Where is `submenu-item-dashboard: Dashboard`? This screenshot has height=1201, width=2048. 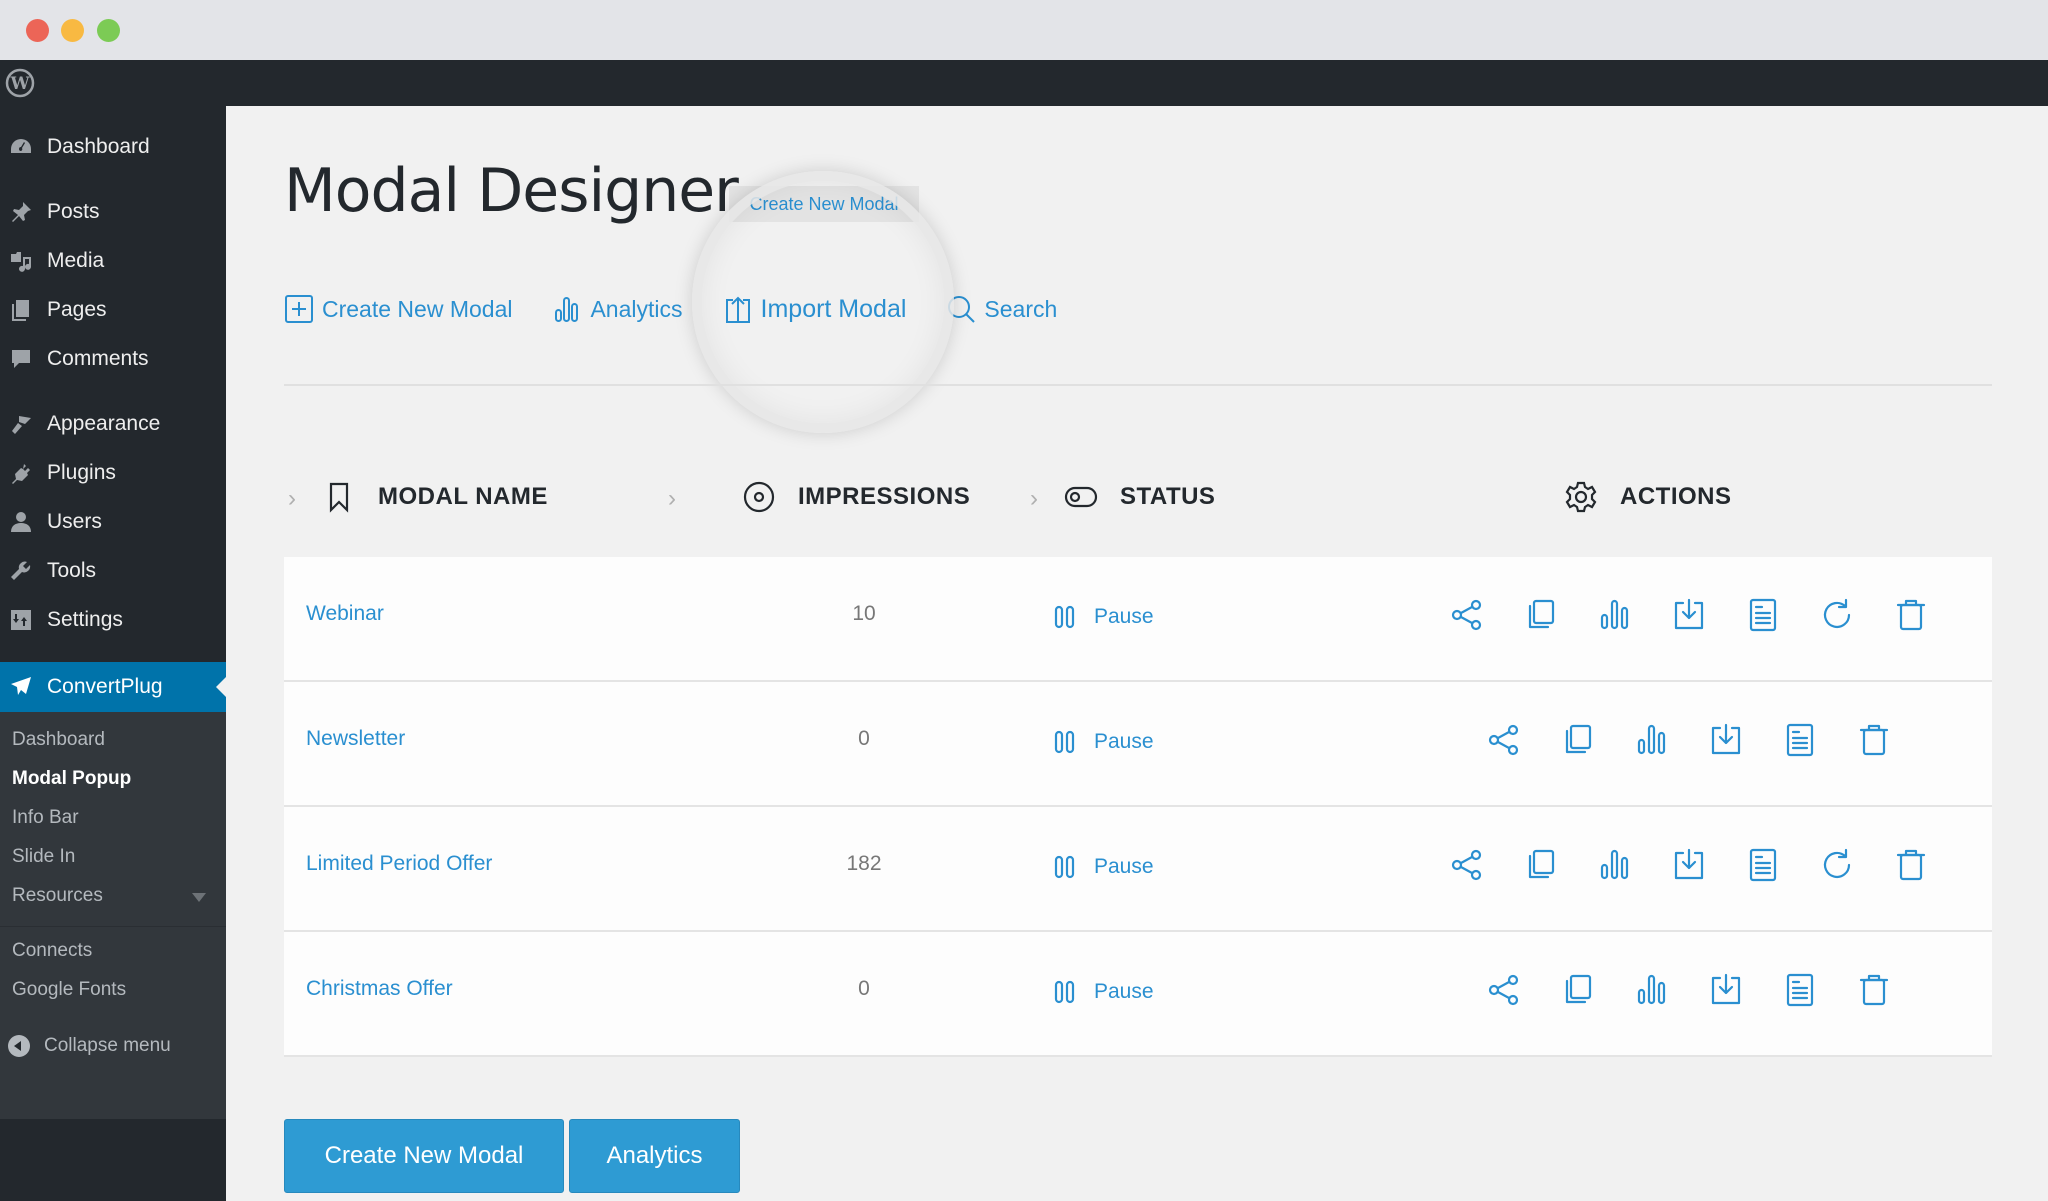 submenu-item-dashboard: Dashboard is located at coordinates (58, 740).